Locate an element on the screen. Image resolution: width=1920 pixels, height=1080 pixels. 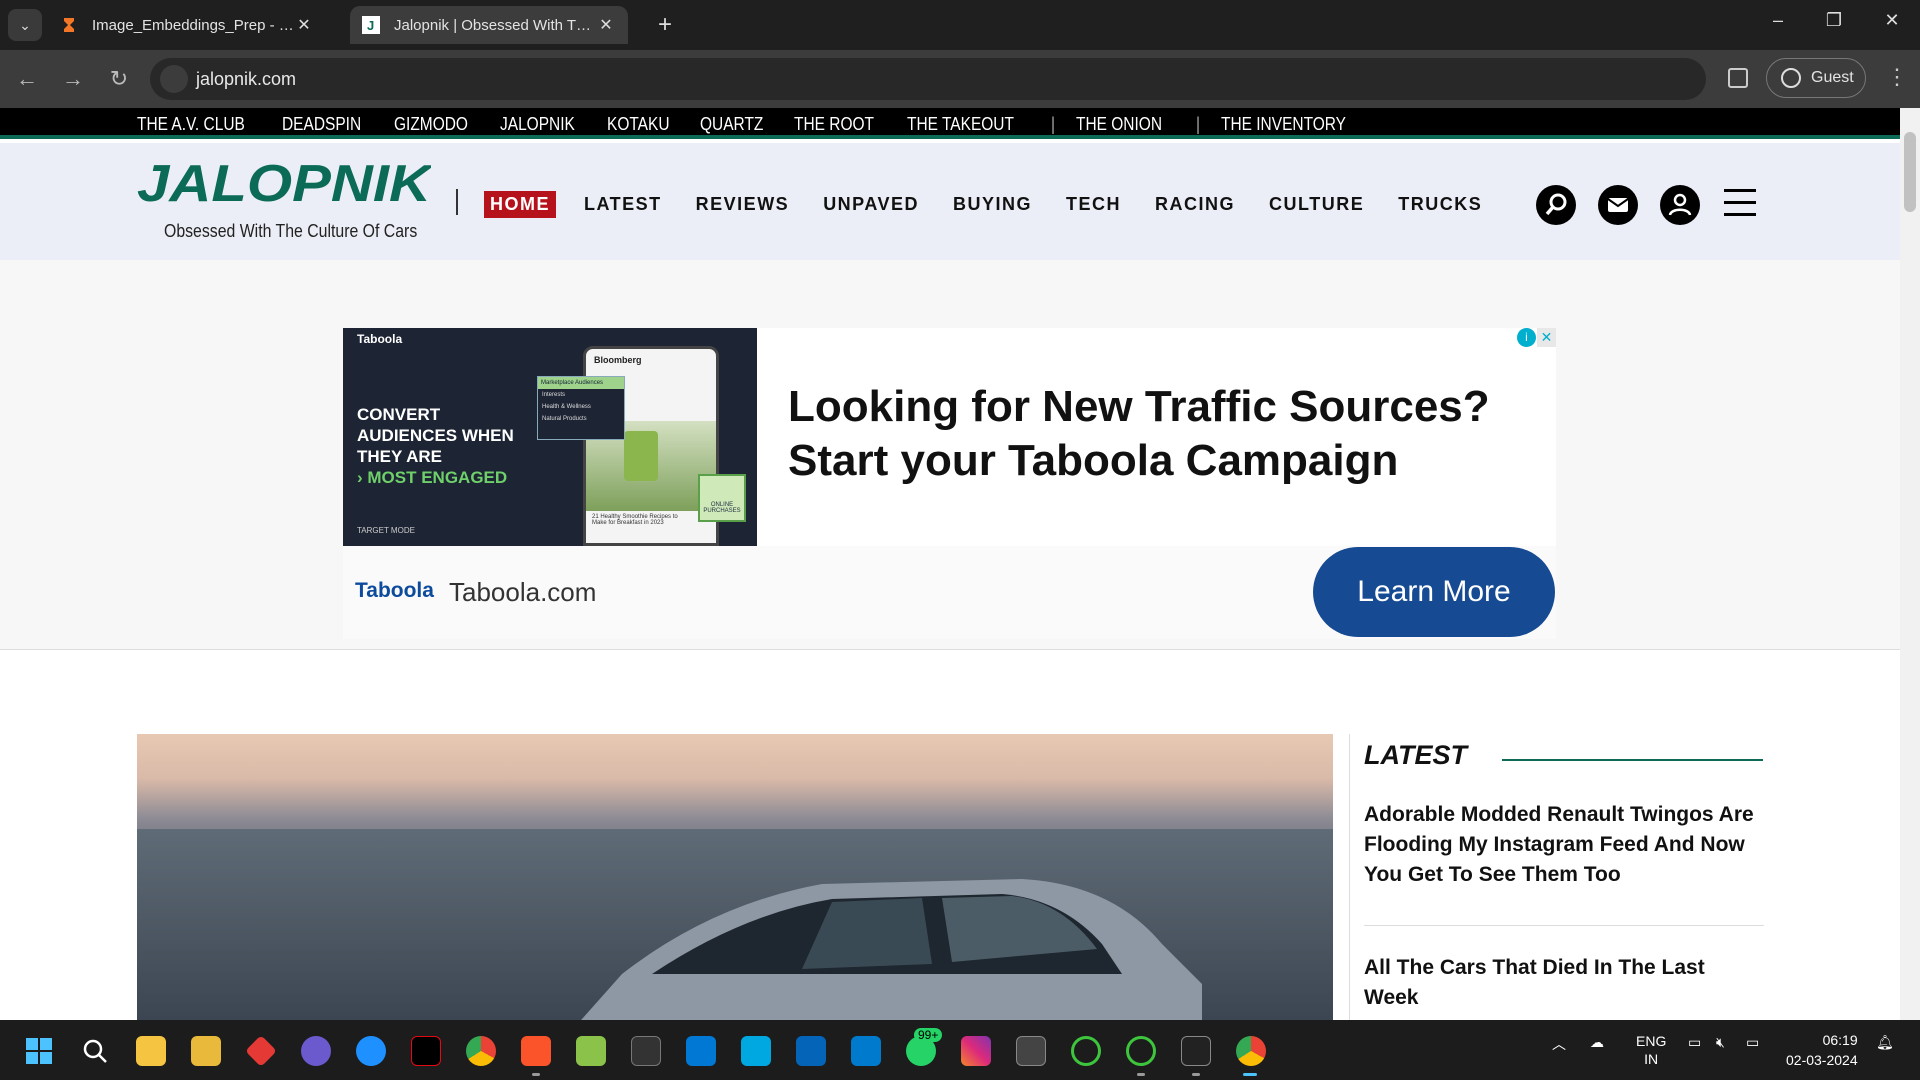
clock: 06:19 02-03-2024 is located at coordinates (1822, 1050).